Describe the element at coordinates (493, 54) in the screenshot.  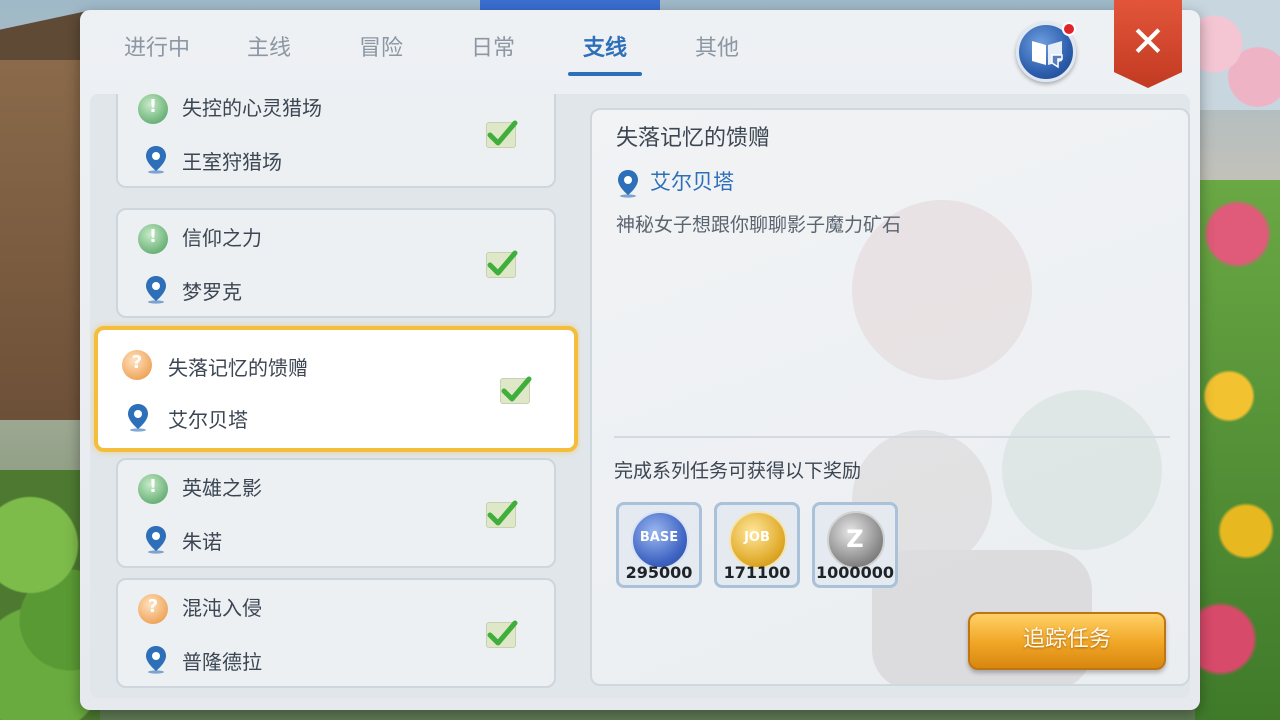
I see `tab-daily: 日常` at that location.